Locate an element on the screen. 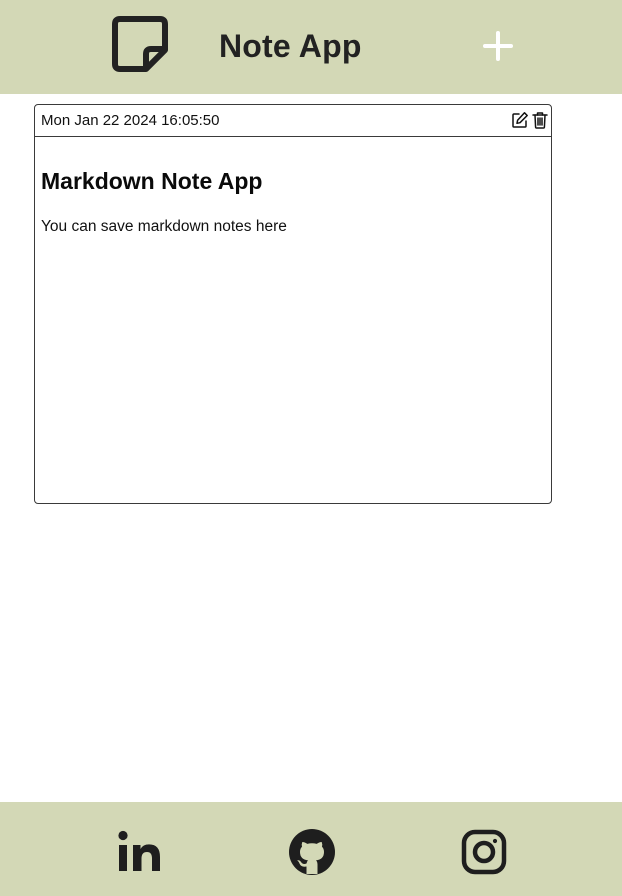  sticky-note-icon is located at coordinates (140, 44).